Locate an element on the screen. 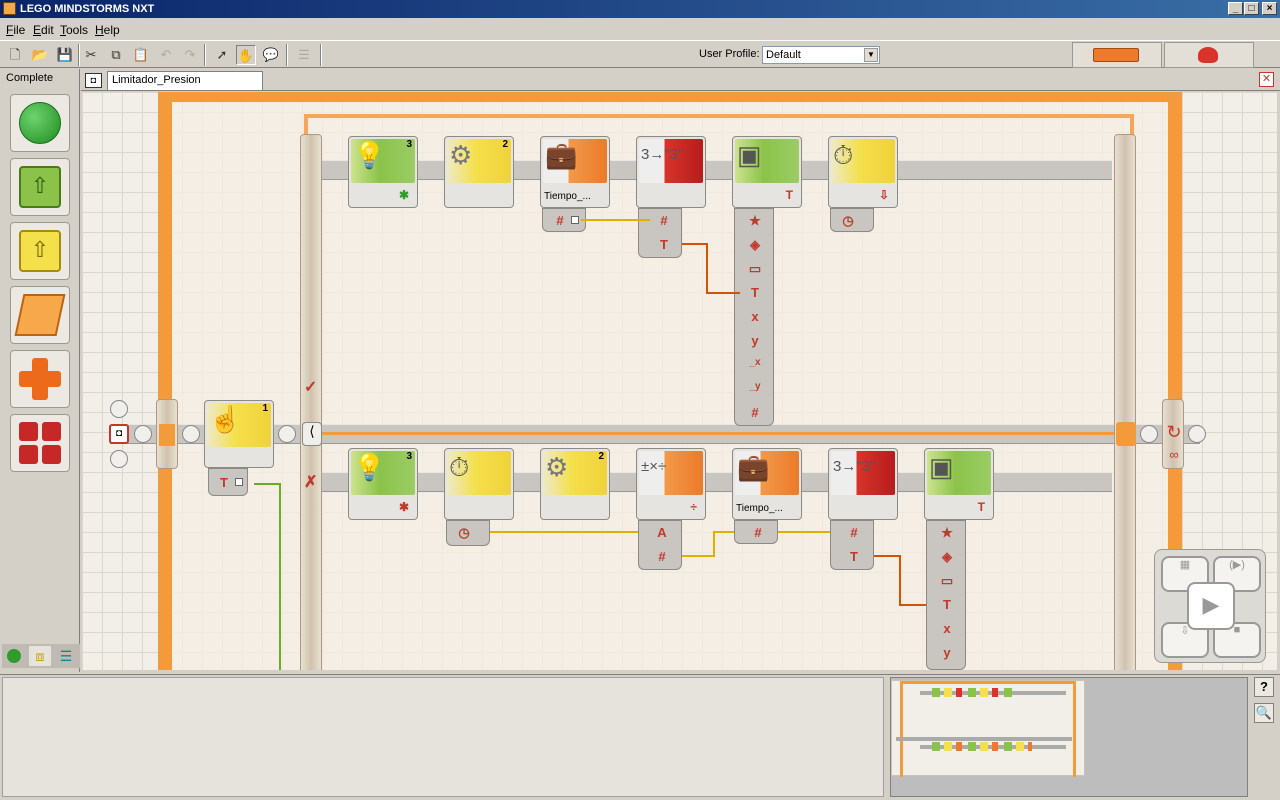 Image resolution: width=1280 pixels, height=800 pixels. pan-tool-icon: ✋ is located at coordinates (246, 55).